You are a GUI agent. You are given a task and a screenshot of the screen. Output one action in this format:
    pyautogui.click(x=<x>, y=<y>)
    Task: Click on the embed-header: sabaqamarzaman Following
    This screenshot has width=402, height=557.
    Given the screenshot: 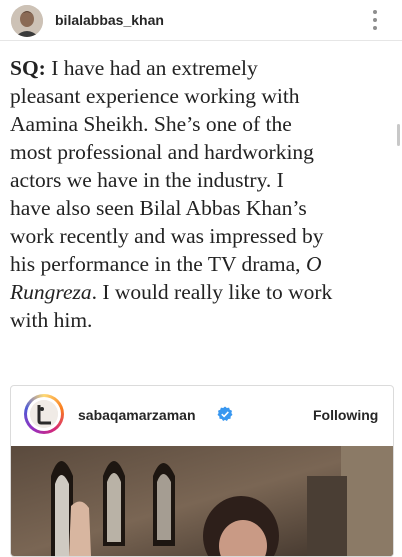 What is the action you would take?
    pyautogui.click(x=202, y=415)
    